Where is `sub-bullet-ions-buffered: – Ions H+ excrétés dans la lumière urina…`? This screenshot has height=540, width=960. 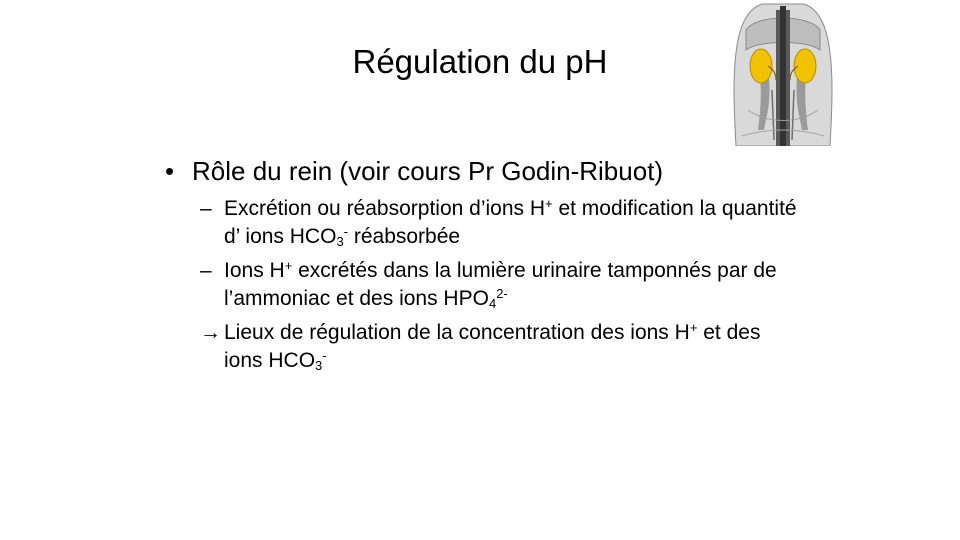 sub-bullet-ions-buffered: – Ions H+ excrétés dans la lumière urina… is located at coordinates (480, 285).